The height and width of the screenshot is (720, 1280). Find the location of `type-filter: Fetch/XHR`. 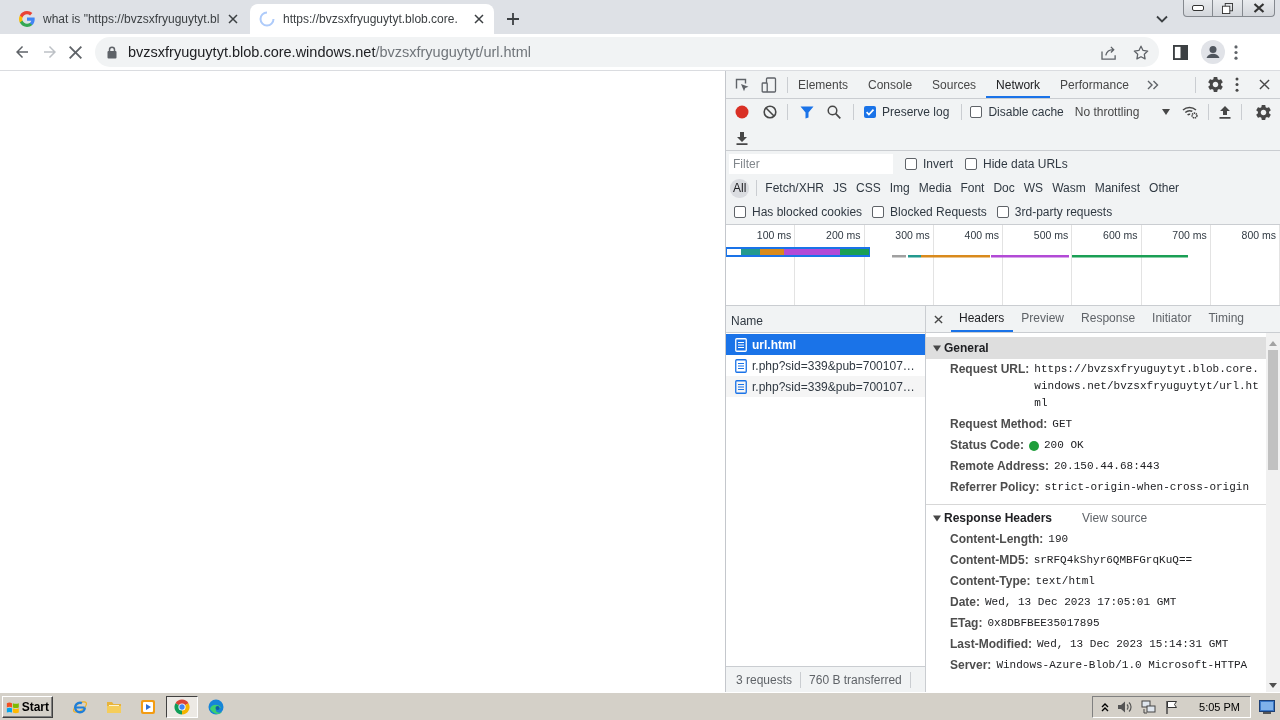

type-filter: Fetch/XHR is located at coordinates (795, 188).